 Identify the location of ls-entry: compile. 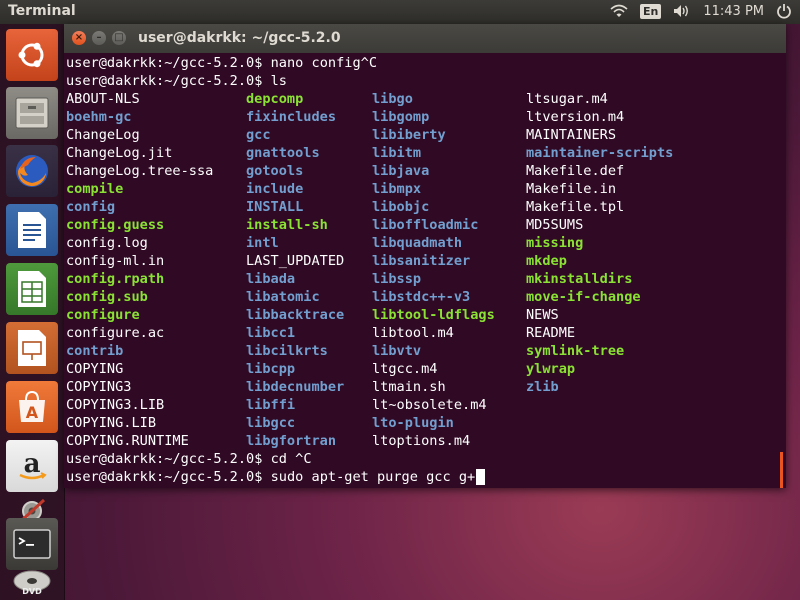
(95, 189).